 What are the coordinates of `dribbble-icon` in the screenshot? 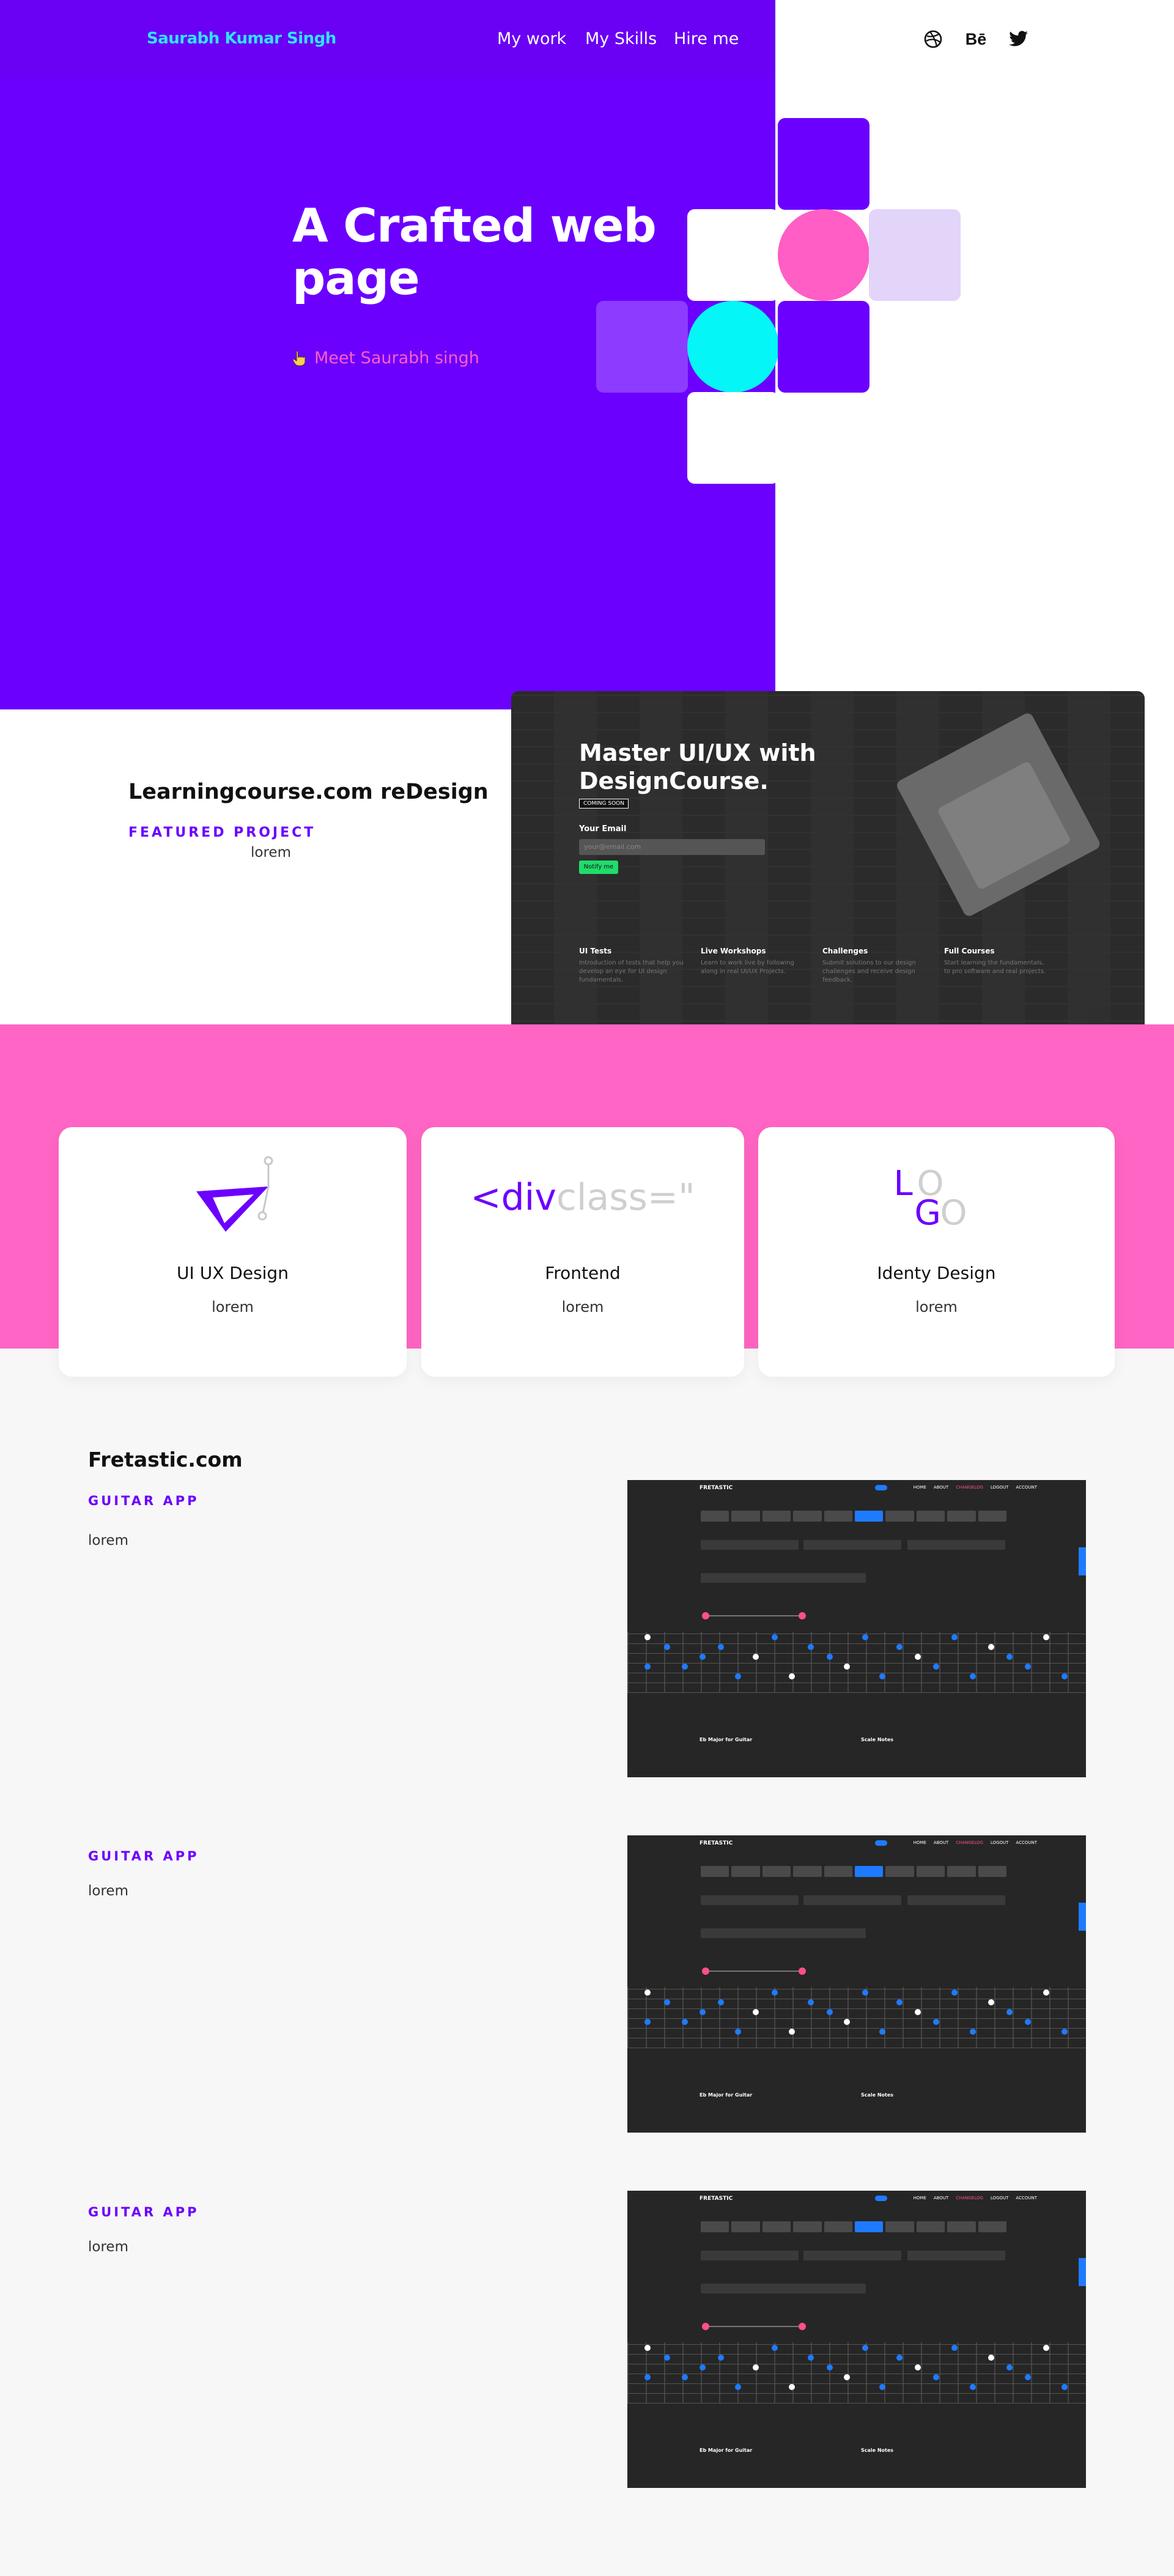 It's located at (933, 39).